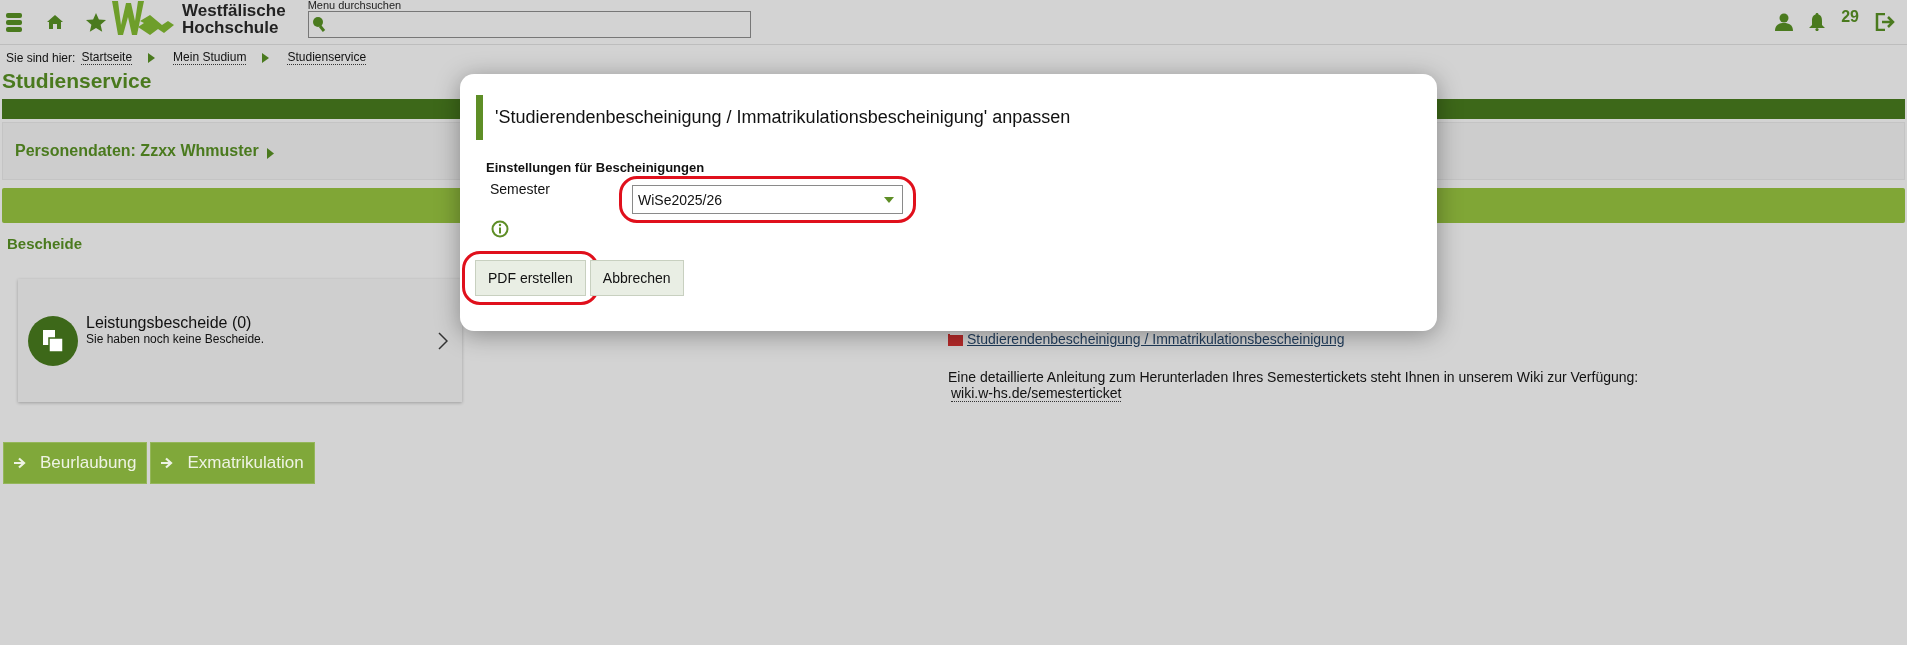 This screenshot has width=1907, height=645. What do you see at coordinates (231, 27) in the screenshot?
I see `logo-text: Hochschule` at bounding box center [231, 27].